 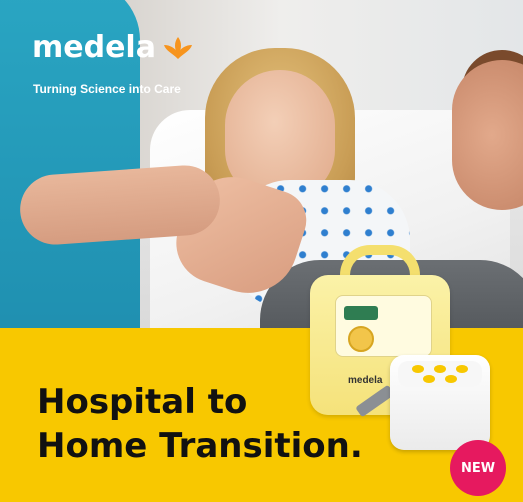 I want to click on new-badge: NEW, so click(x=478, y=468).